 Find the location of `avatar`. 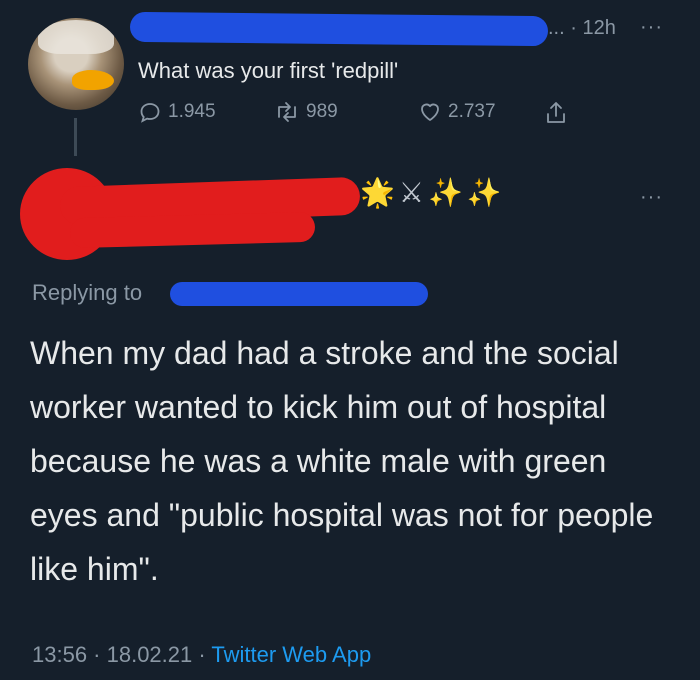

avatar is located at coordinates (76, 64).